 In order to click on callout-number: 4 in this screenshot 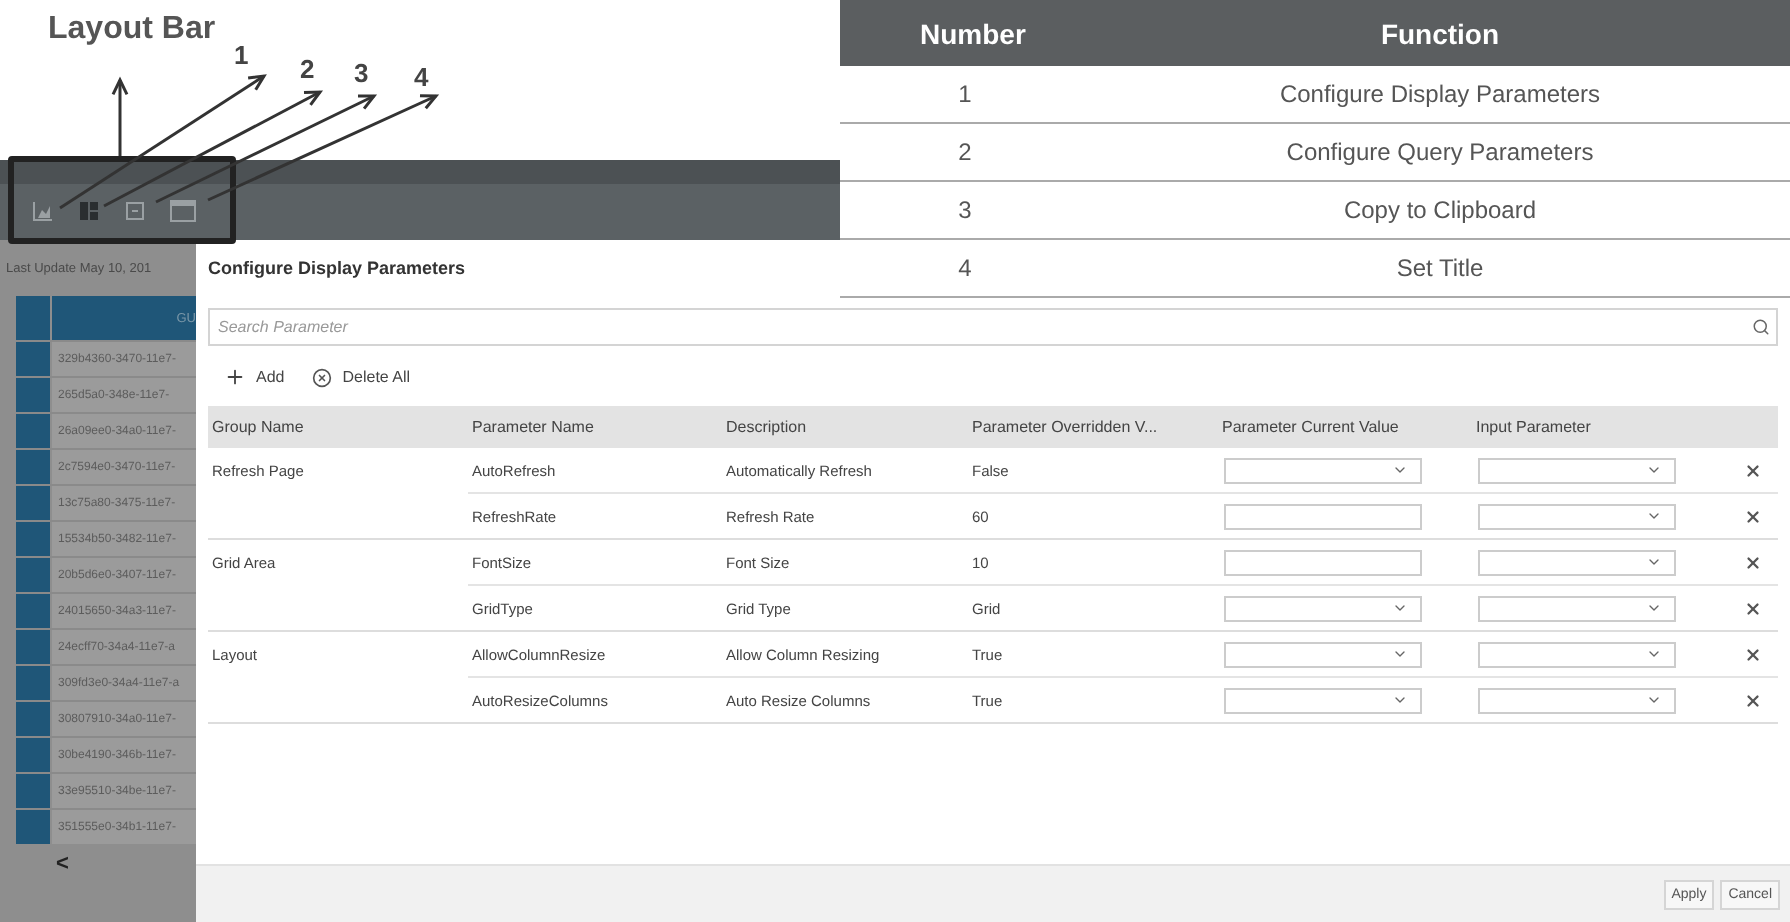, I will do `click(421, 77)`.